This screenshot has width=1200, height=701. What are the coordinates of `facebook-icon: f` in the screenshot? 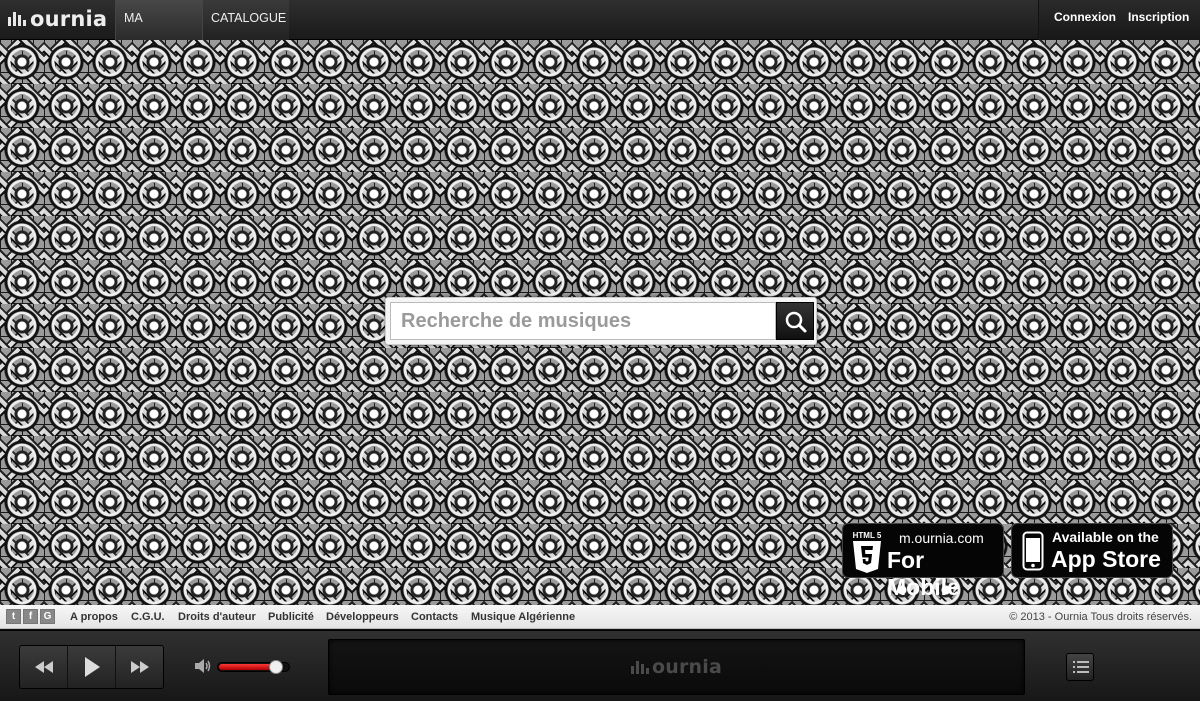 It's located at (30, 616).